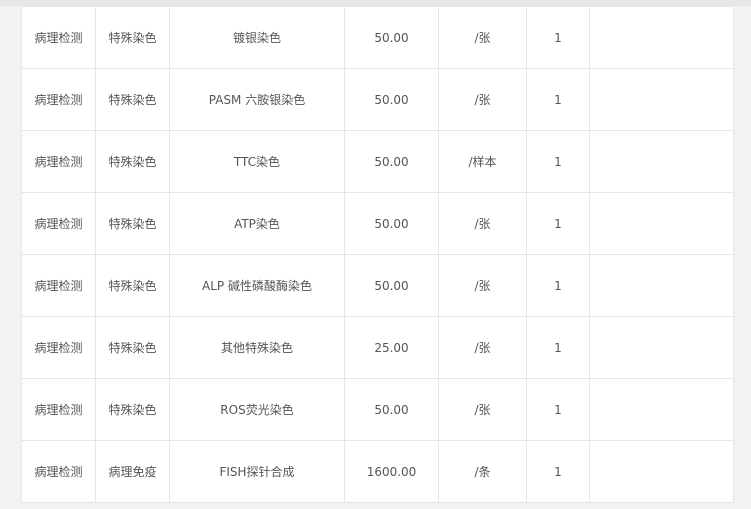 This screenshot has width=751, height=509. I want to click on item-name-cell: ATP染色, so click(257, 223).